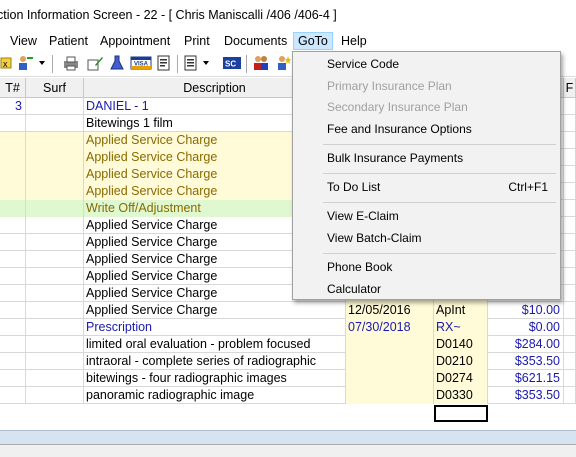 The height and width of the screenshot is (457, 576). Describe the element at coordinates (570, 88) in the screenshot. I see `column-header-f: F` at that location.